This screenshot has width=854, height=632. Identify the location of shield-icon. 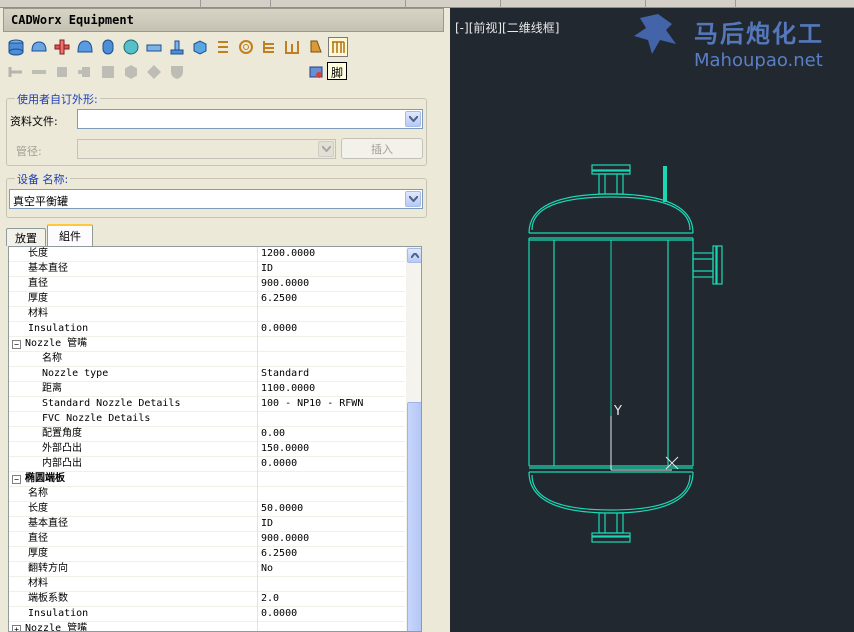
(177, 72).